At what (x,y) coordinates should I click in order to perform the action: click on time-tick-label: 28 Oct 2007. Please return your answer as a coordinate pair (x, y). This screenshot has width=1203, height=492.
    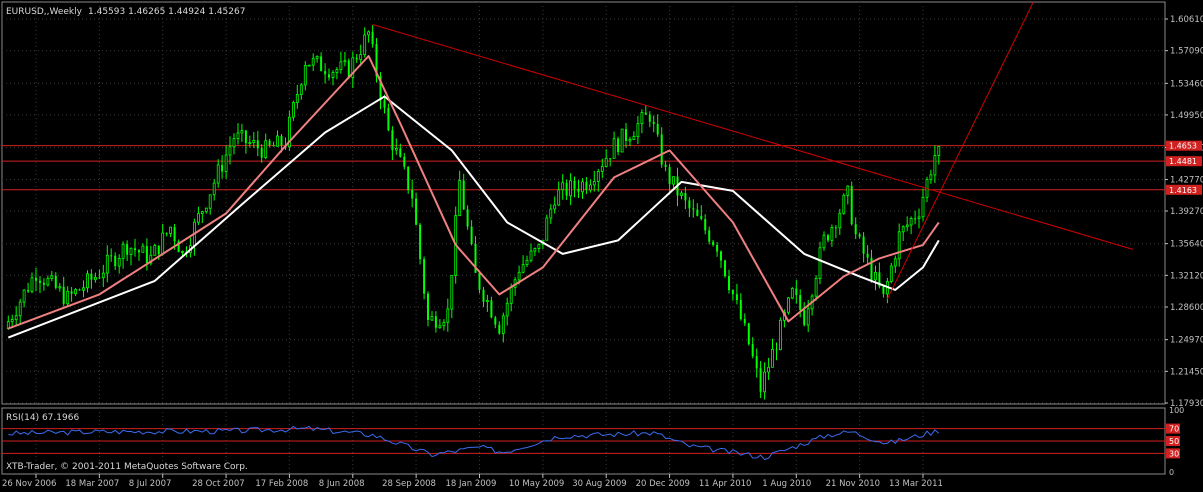
    Looking at the image, I should click on (218, 484).